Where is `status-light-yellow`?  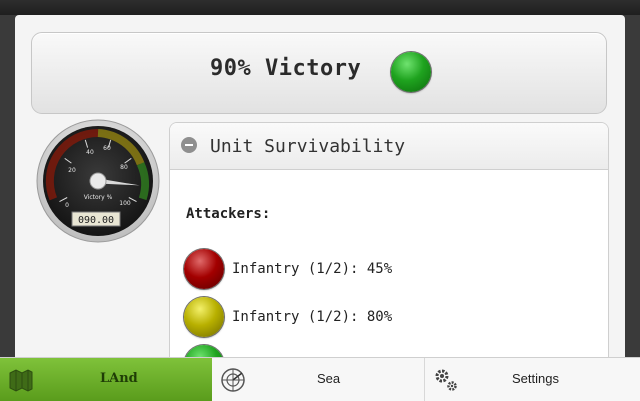 status-light-yellow is located at coordinates (204, 317).